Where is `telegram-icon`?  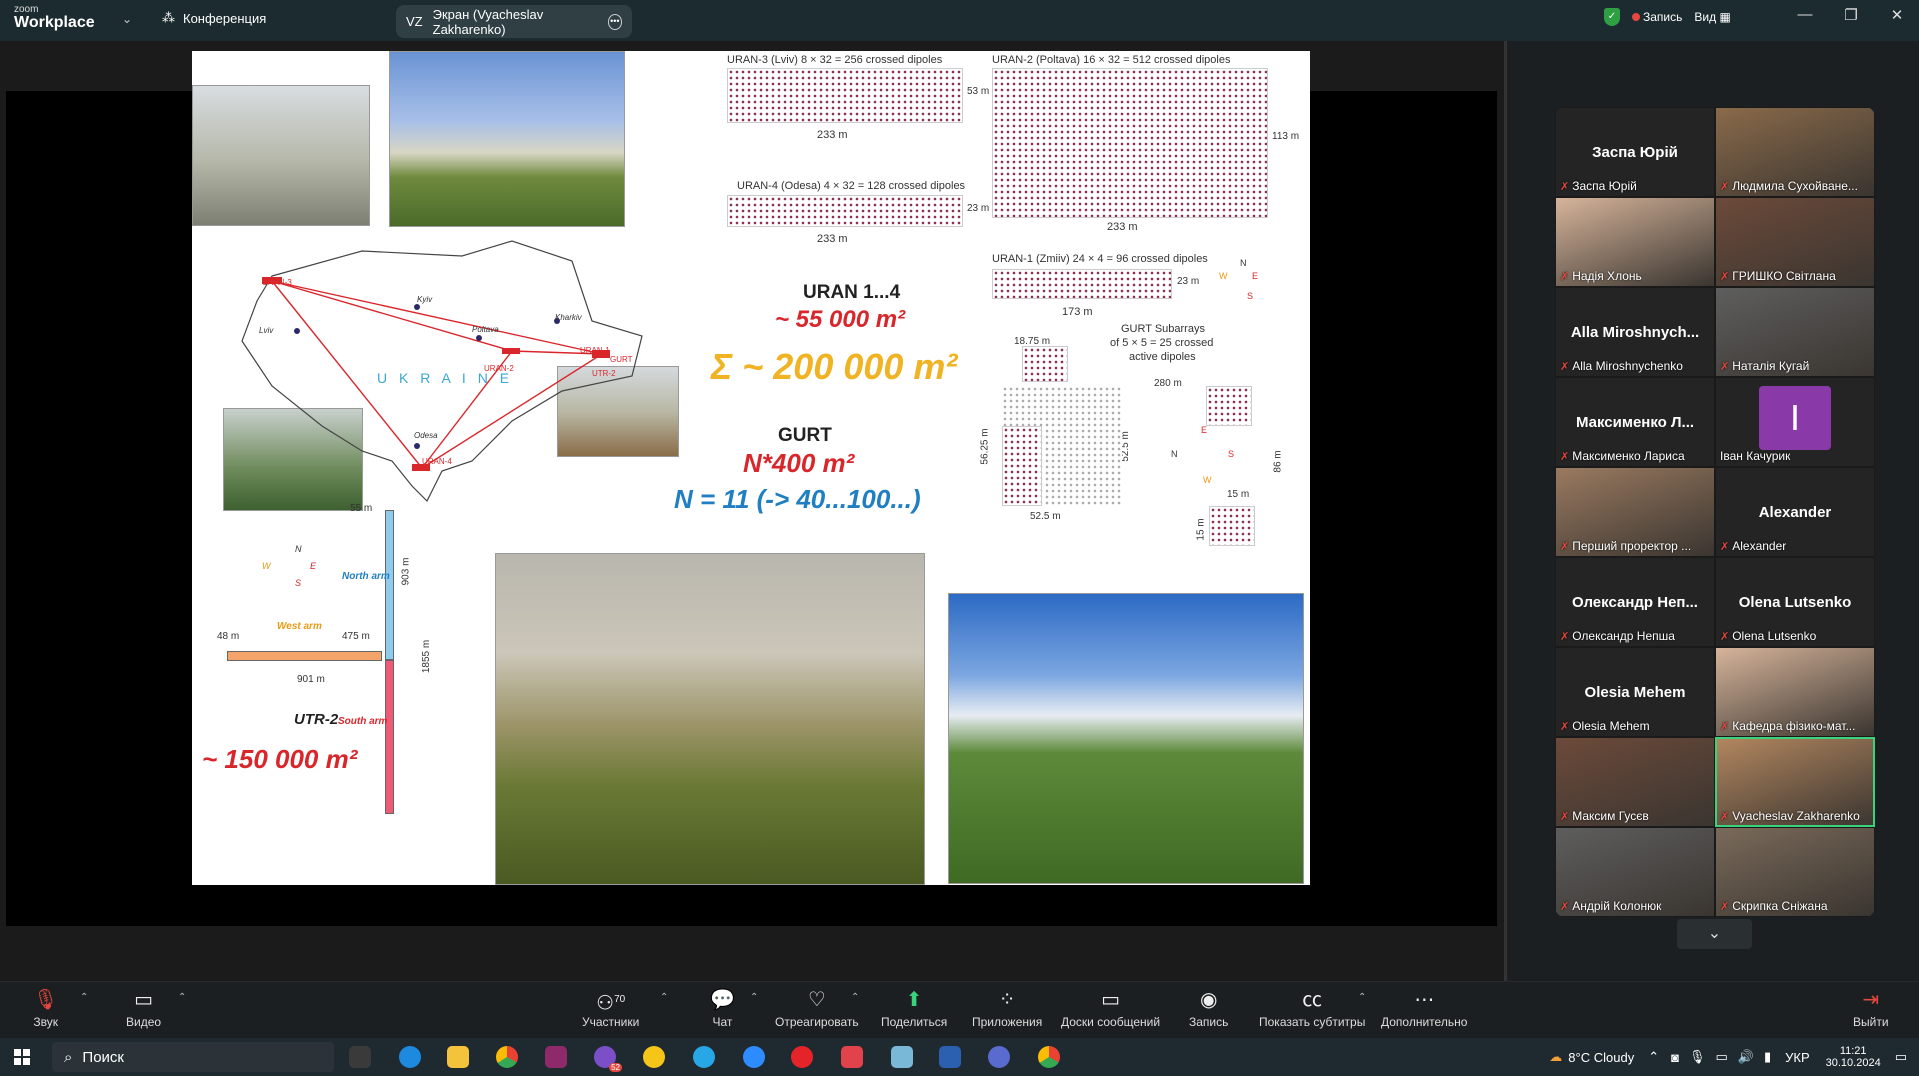
telegram-icon is located at coordinates (704, 1057).